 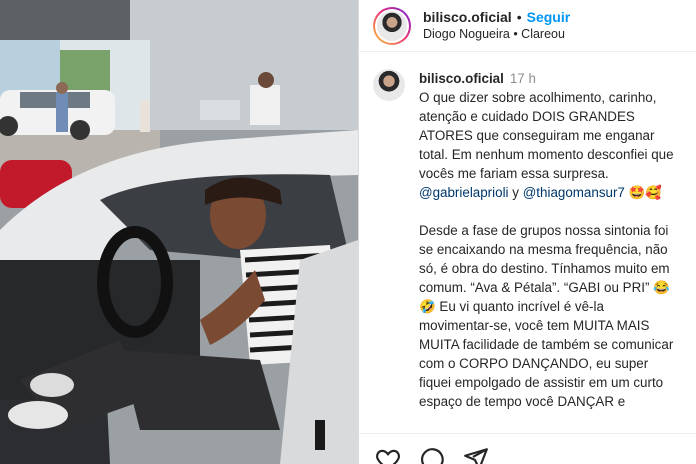 I want to click on mention-link: @thiagomansur7, so click(x=574, y=192).